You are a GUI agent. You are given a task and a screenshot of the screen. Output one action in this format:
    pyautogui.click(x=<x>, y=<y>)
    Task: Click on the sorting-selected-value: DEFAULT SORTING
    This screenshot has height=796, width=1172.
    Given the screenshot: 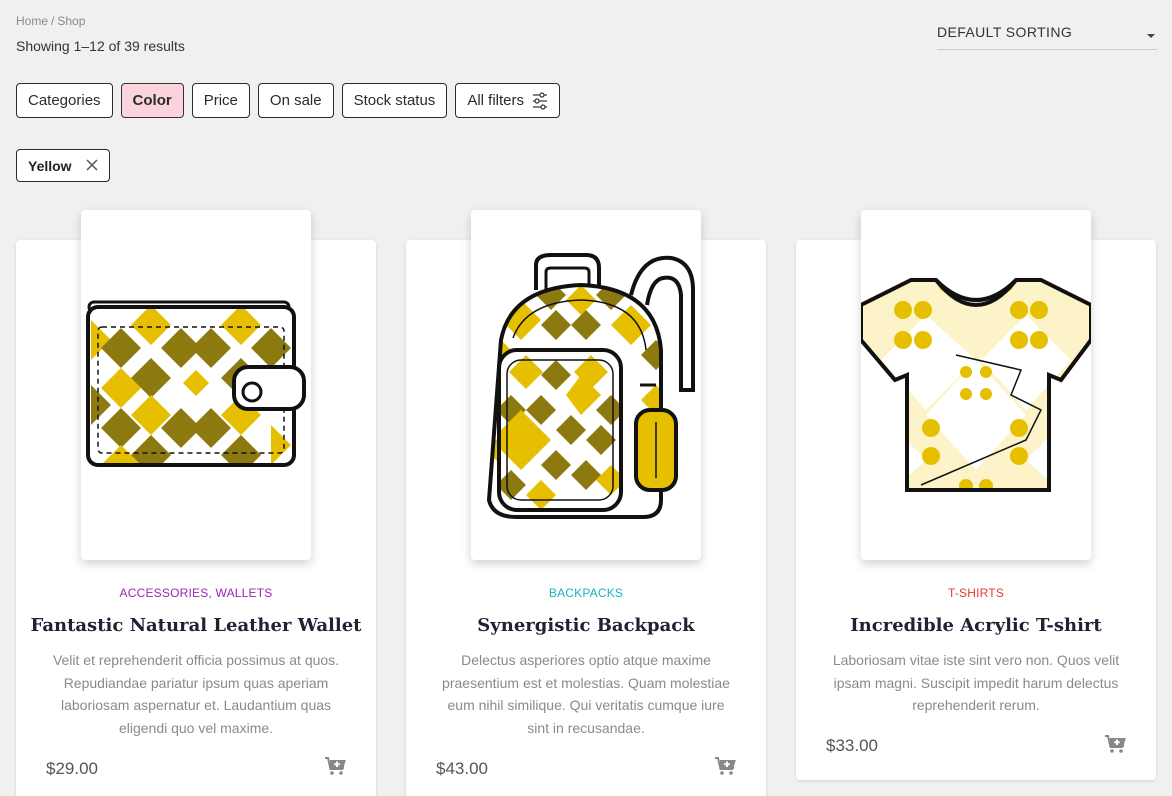 What is the action you would take?
    pyautogui.click(x=1005, y=32)
    